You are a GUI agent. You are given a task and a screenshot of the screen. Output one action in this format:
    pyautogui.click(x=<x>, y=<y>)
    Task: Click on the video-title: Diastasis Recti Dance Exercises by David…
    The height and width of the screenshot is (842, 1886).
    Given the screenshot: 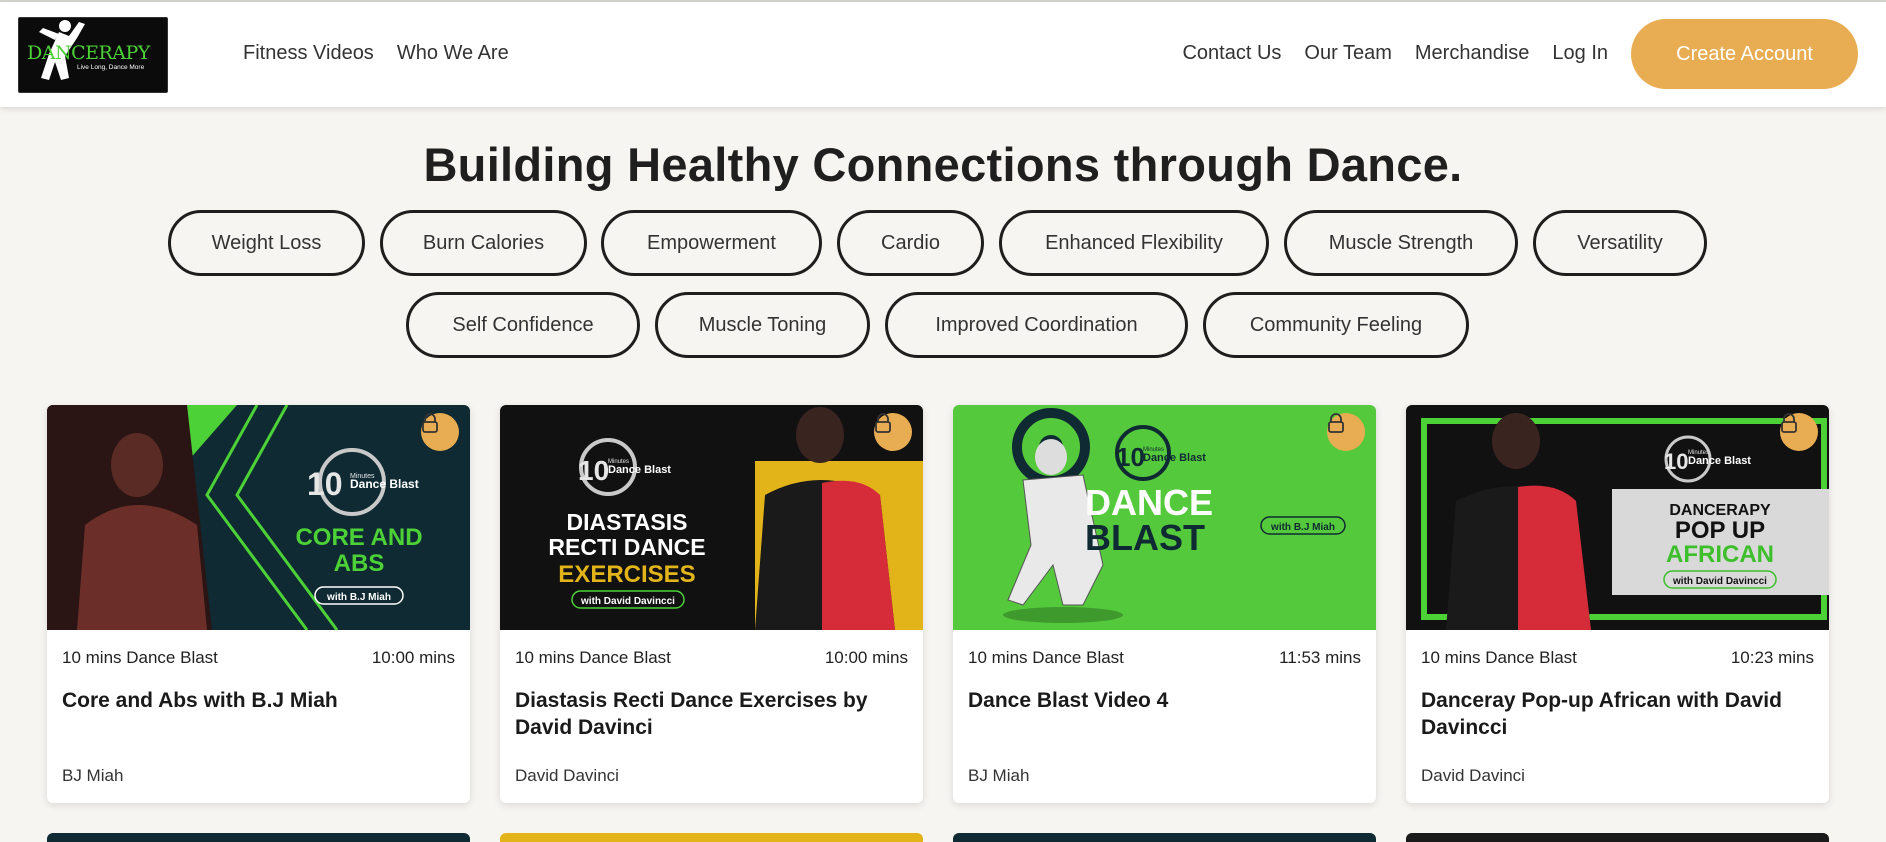 What is the action you would take?
    pyautogui.click(x=713, y=714)
    